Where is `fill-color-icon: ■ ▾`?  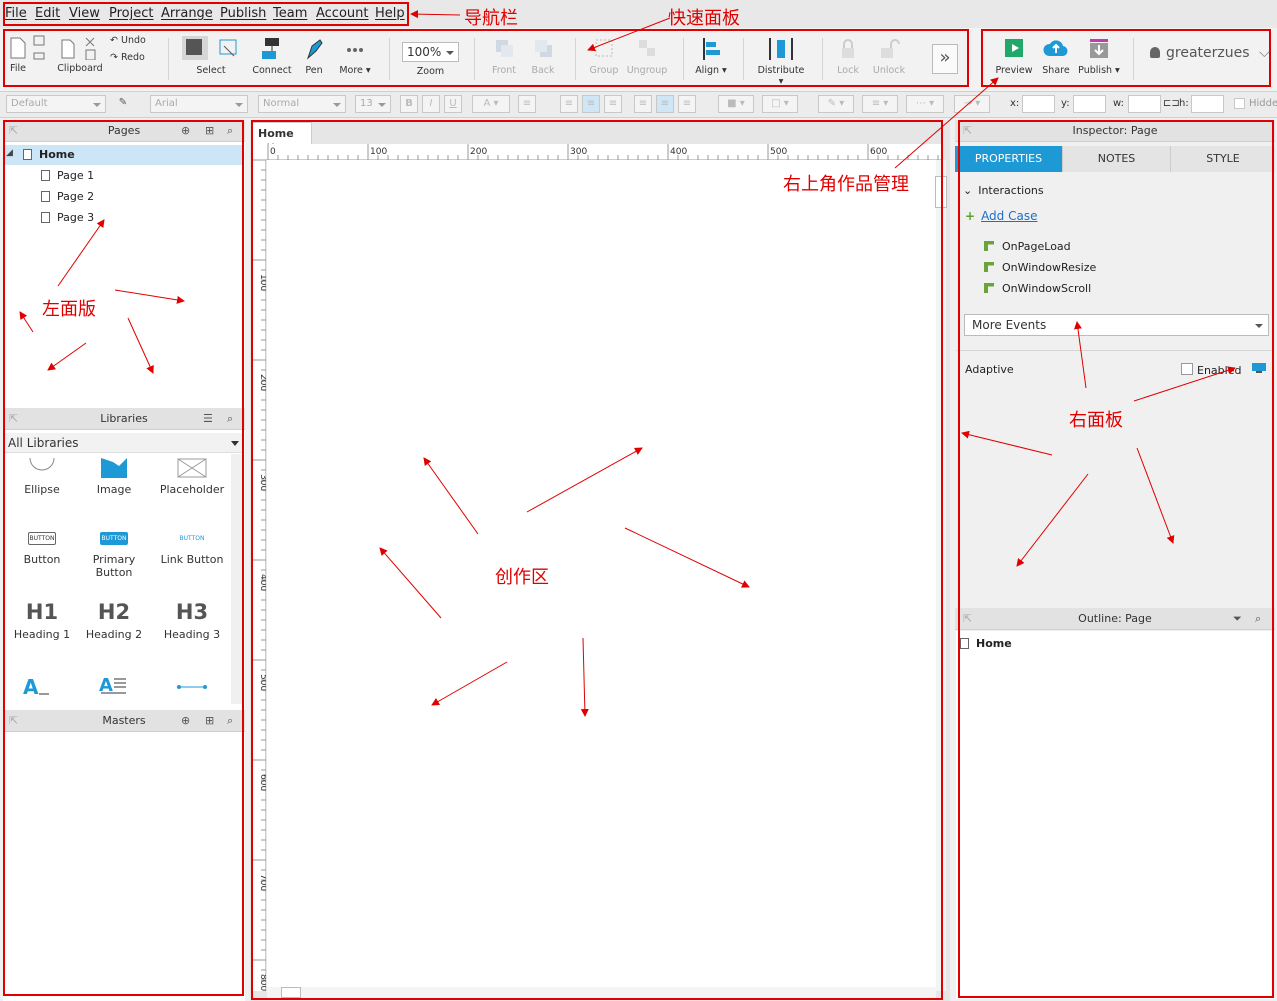 fill-color-icon: ■ ▾ is located at coordinates (736, 104).